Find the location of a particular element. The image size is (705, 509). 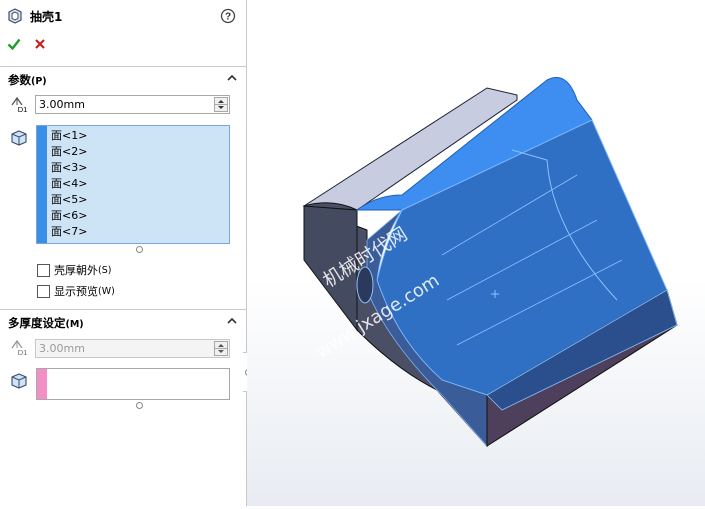

feature-title: 抽壳1 is located at coordinates (46, 16).